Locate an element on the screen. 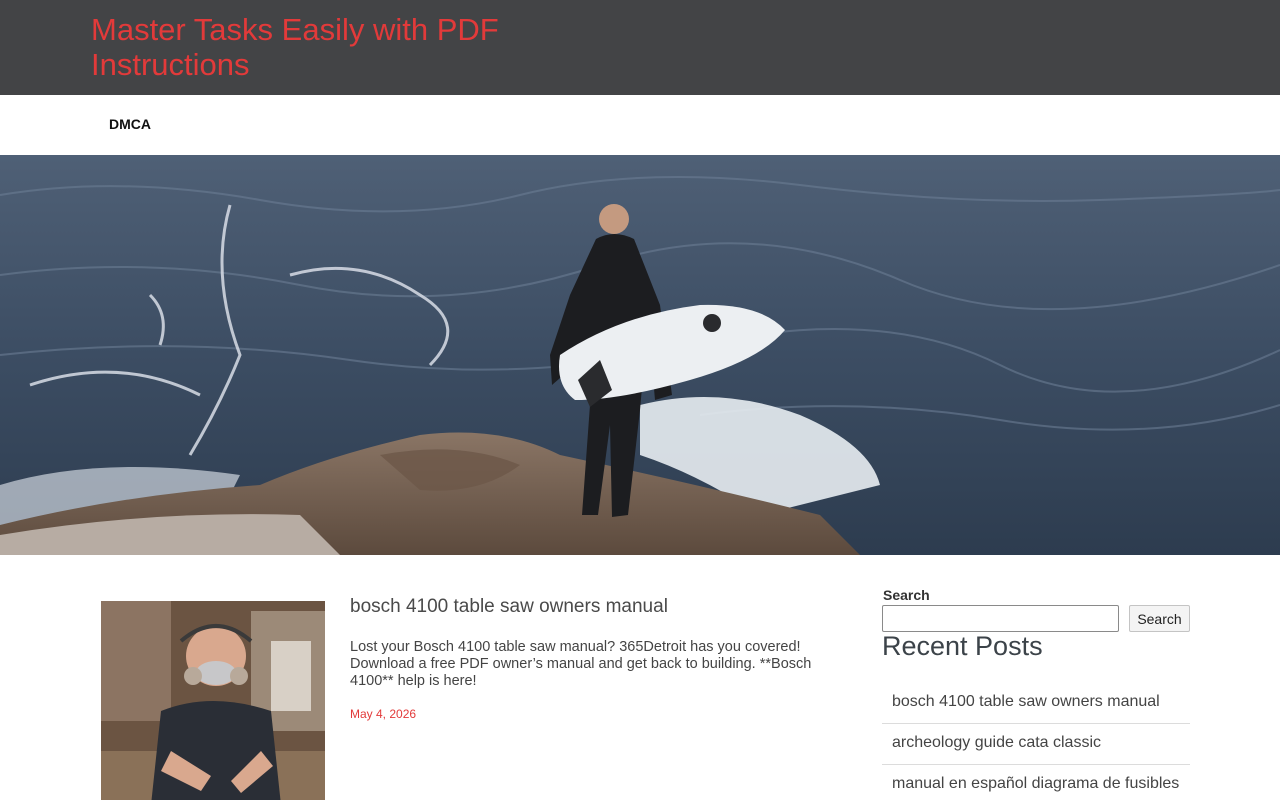 The image size is (1280, 800). post-title-link: bosch 4100 table saw owners manual is located at coordinates (509, 607).